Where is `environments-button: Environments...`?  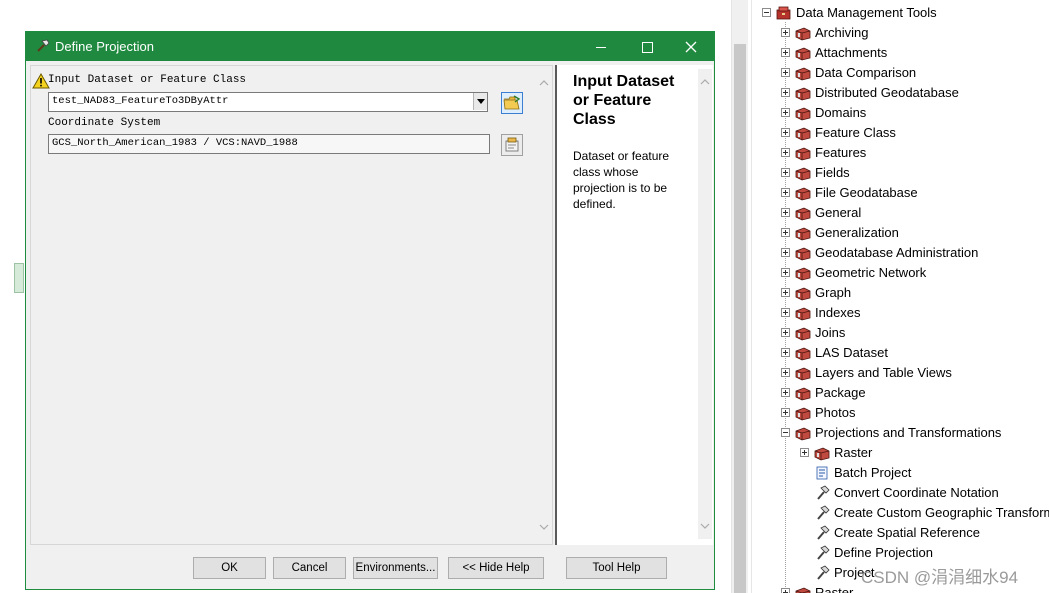 environments-button: Environments... is located at coordinates (395, 568).